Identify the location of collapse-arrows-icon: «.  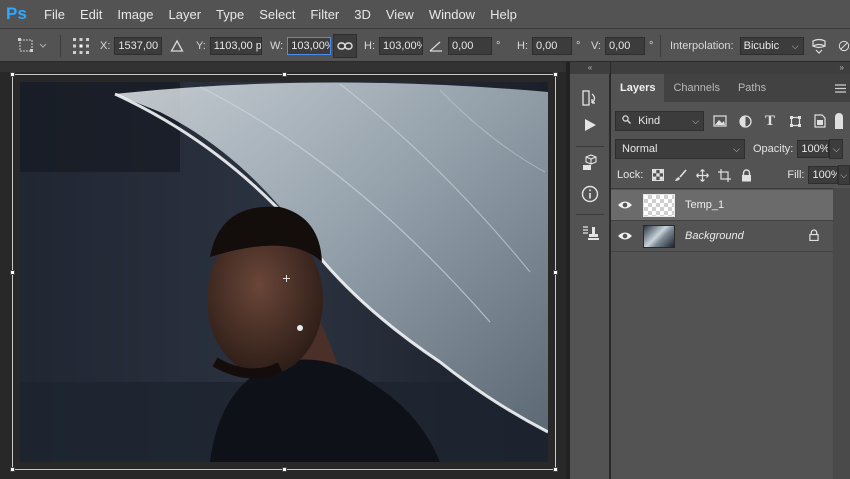
(590, 68).